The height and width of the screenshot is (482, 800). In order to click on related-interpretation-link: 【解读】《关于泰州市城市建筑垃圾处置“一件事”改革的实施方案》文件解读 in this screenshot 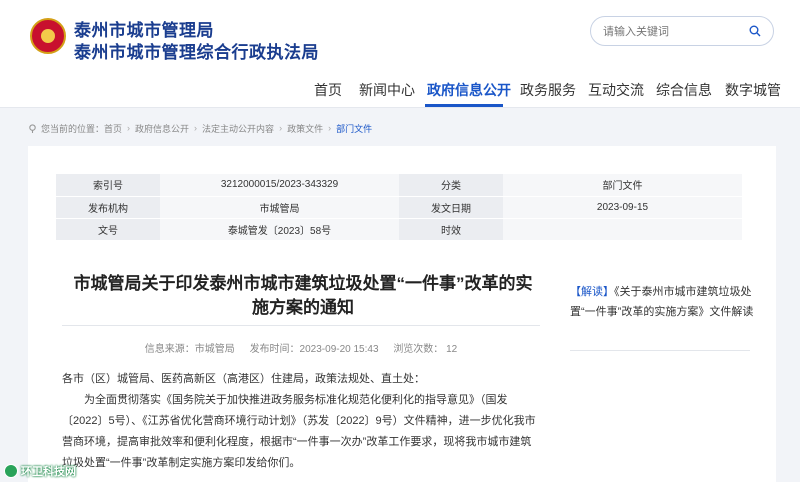, I will do `click(662, 302)`.